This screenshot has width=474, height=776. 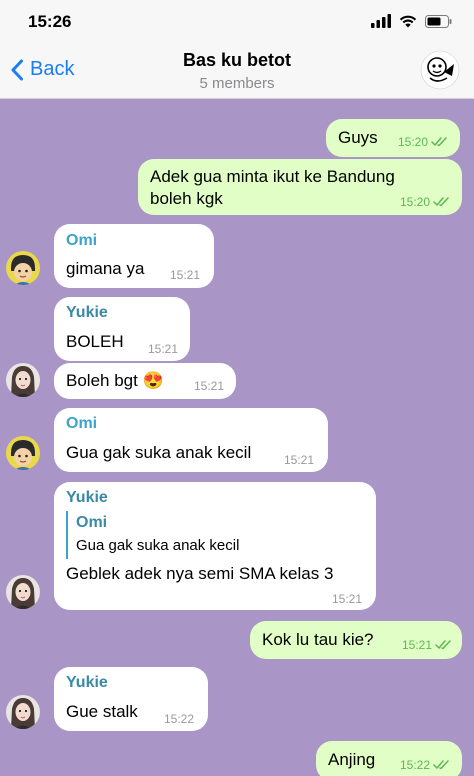 I want to click on members-count: 5 members, so click(x=237, y=83).